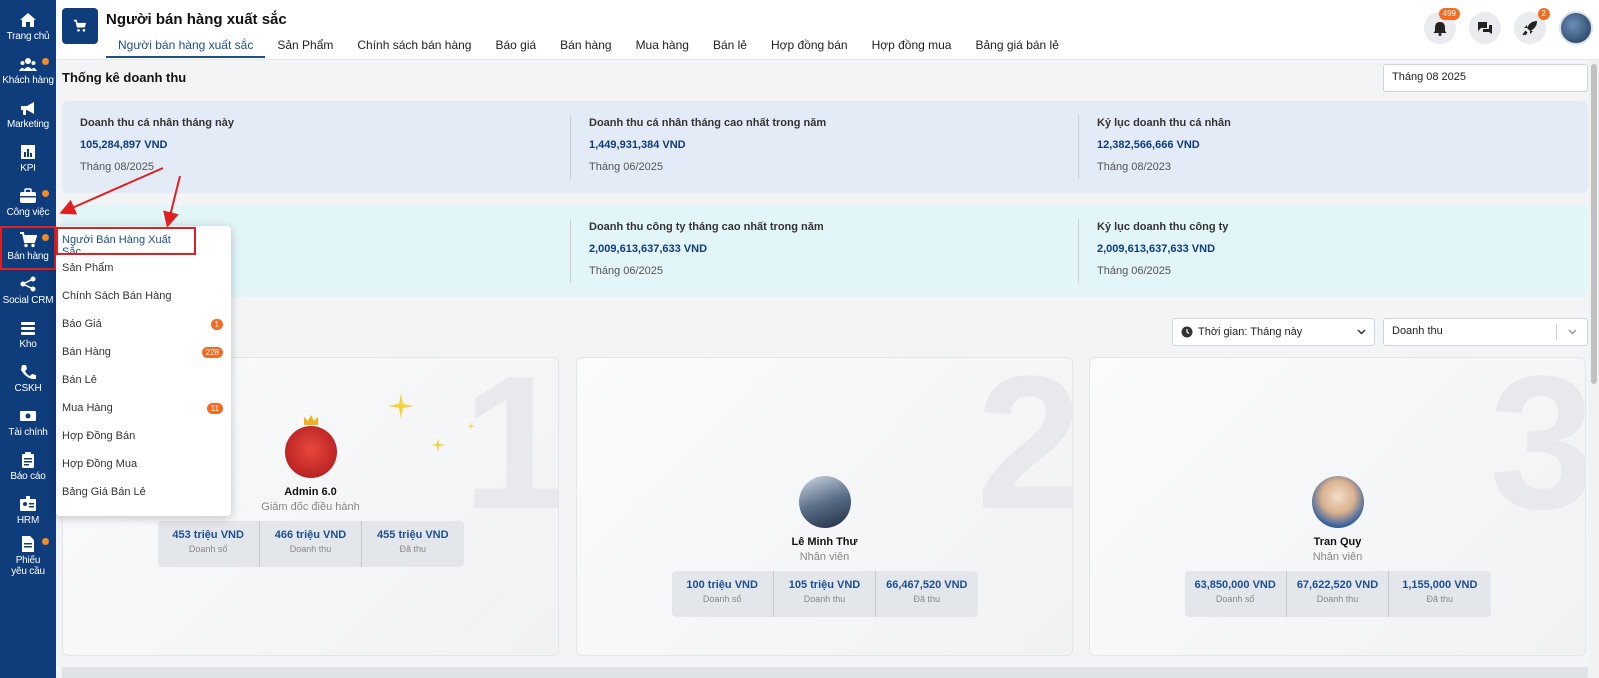  I want to click on sidebar-item-social-crm: Social CRM, so click(28, 292).